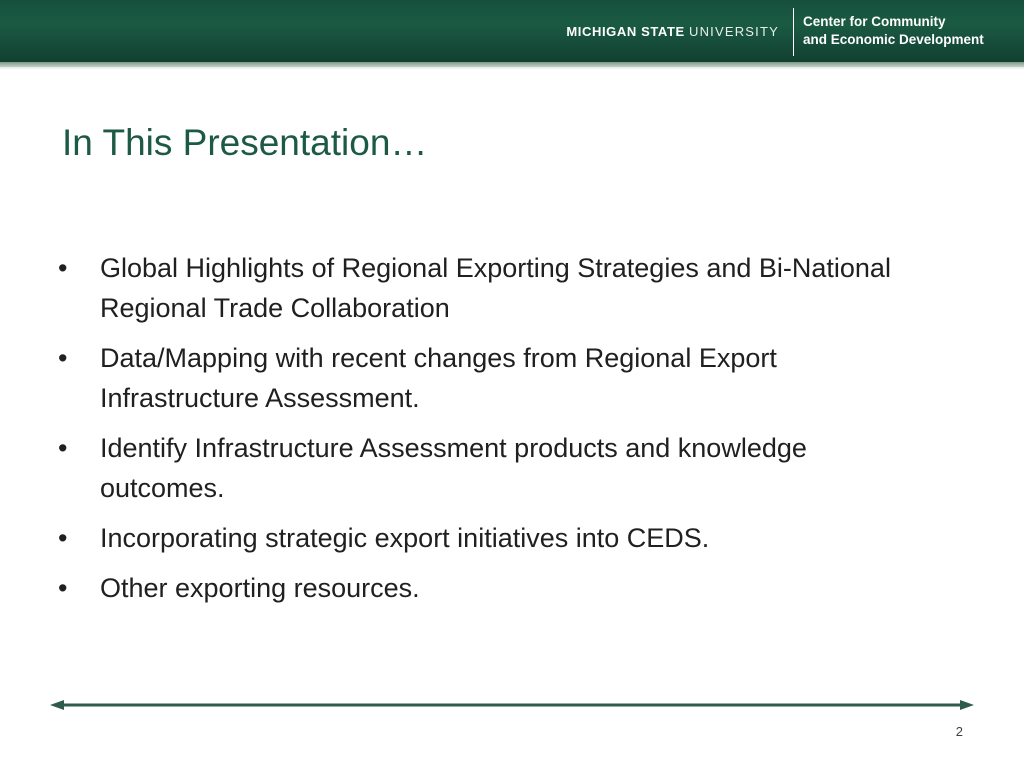 The height and width of the screenshot is (768, 1024). What do you see at coordinates (512, 68) in the screenshot?
I see `header-stripe-fade` at bounding box center [512, 68].